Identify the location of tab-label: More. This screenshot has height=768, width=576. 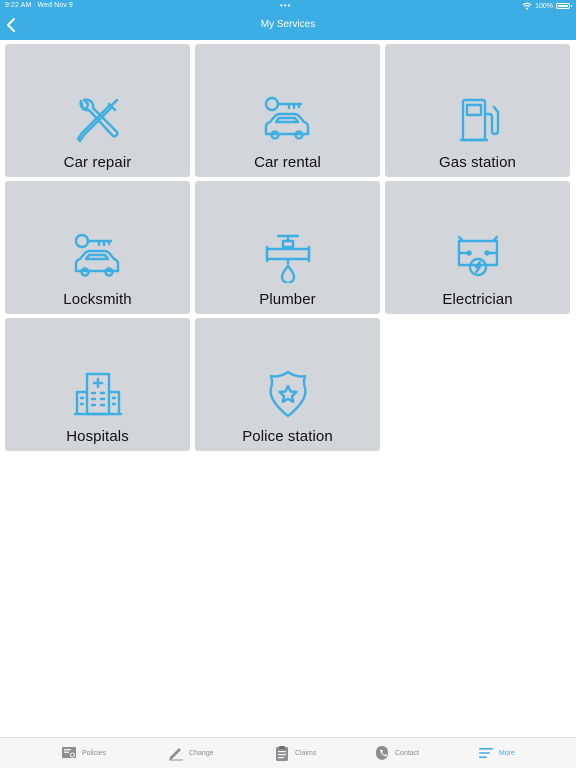
(507, 753).